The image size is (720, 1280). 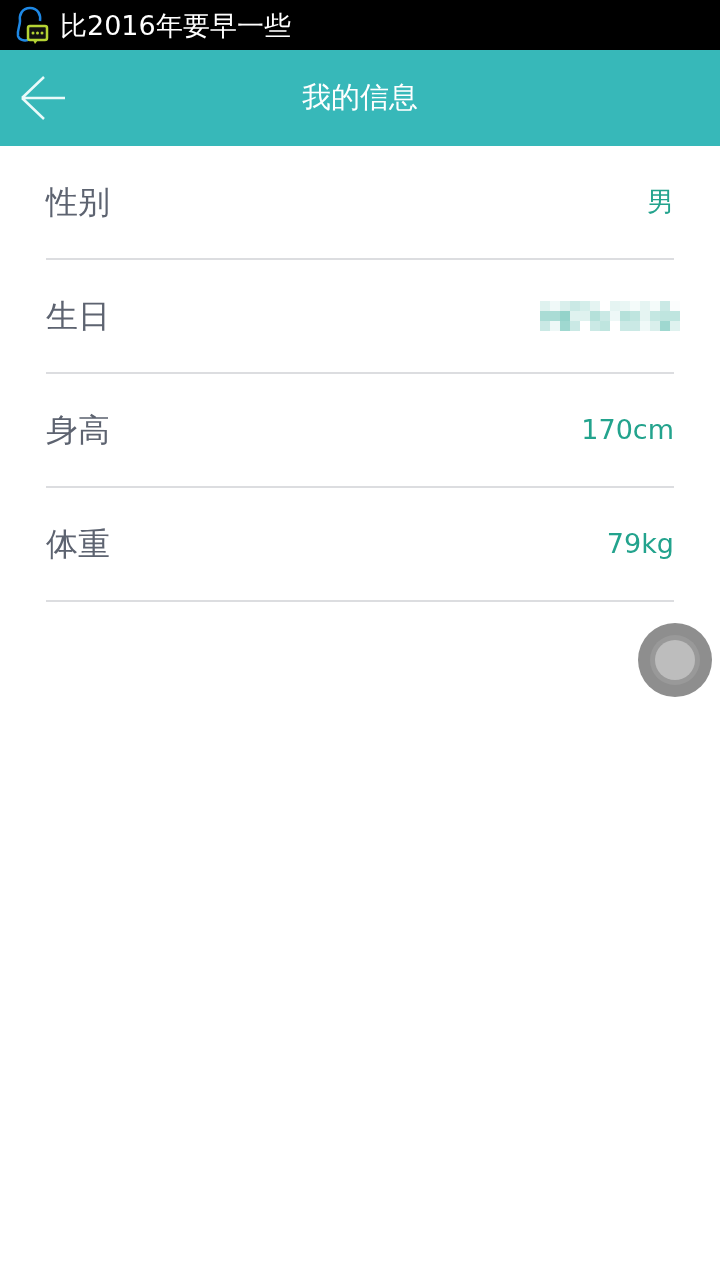 What do you see at coordinates (78, 544) in the screenshot?
I see `field-label: 体重` at bounding box center [78, 544].